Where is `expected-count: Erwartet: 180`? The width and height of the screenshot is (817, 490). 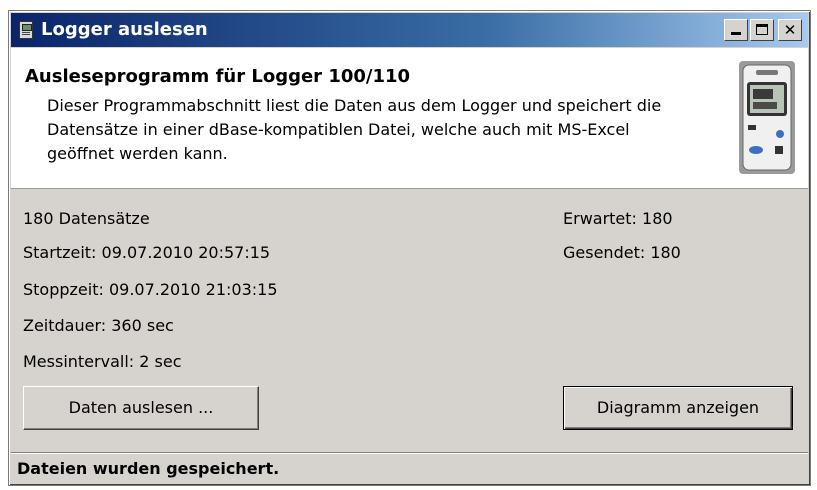
expected-count: Erwartet: 180 is located at coordinates (618, 218).